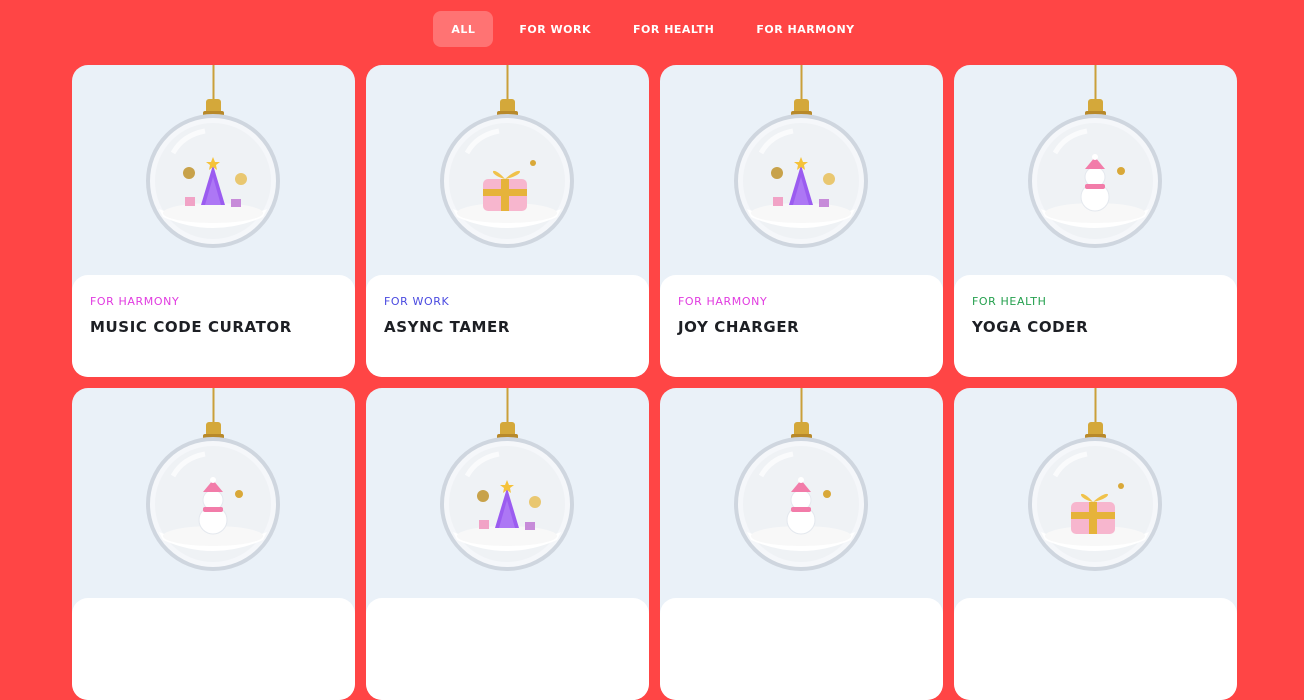  What do you see at coordinates (463, 29) in the screenshot?
I see `tab-all: ALL` at bounding box center [463, 29].